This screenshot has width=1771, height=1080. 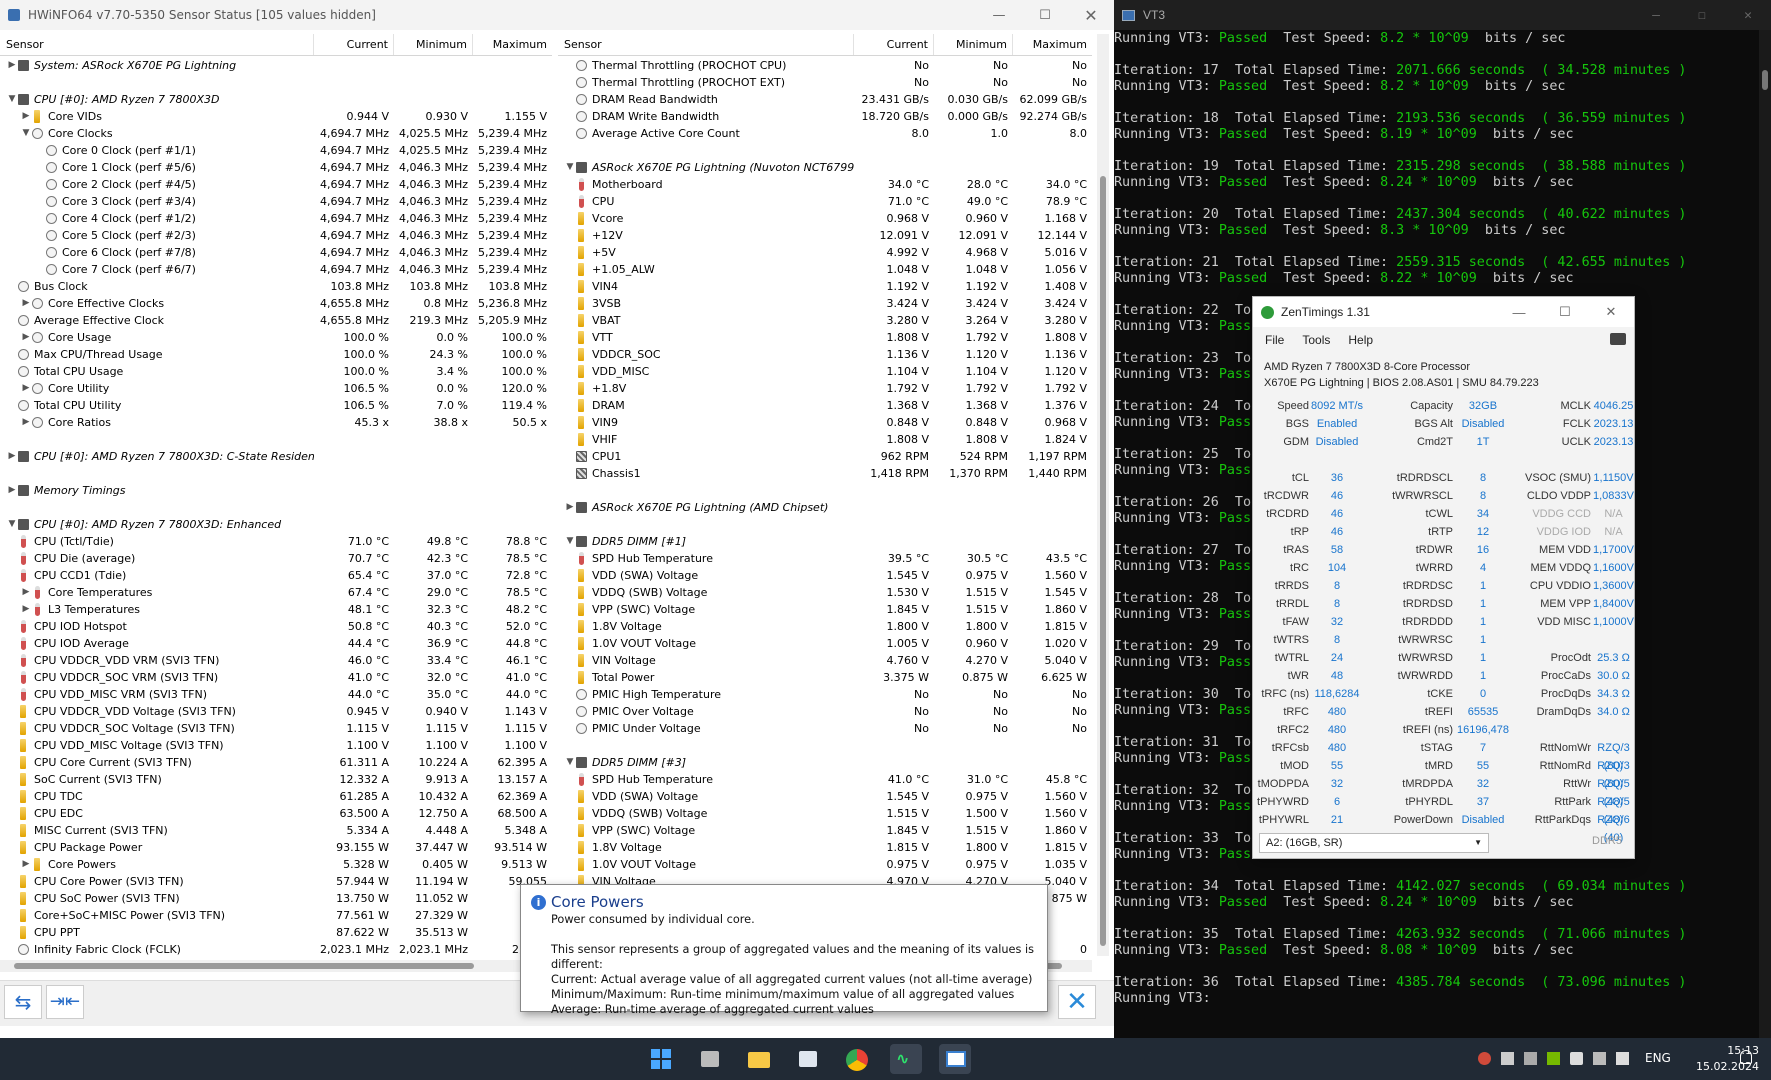 I want to click on sensor-row: VDDCR_SOC 1.136 V 1.120 V 1.136 V, so click(x=825, y=354).